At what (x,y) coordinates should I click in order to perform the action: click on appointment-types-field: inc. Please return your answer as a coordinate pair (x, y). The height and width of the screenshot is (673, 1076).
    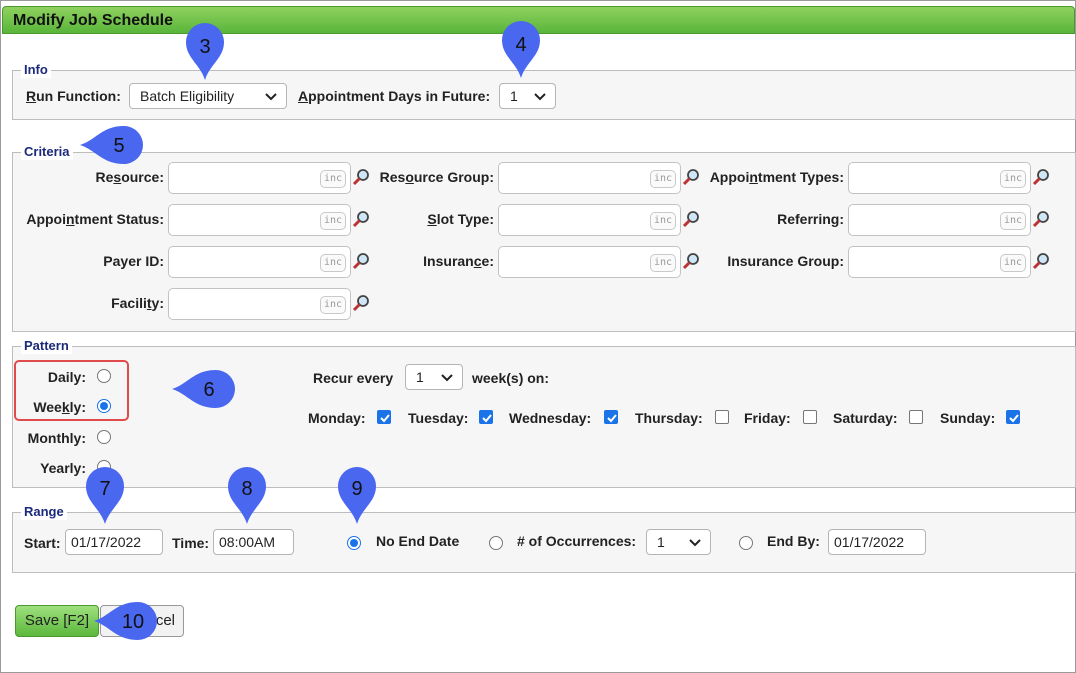
    Looking at the image, I should click on (939, 178).